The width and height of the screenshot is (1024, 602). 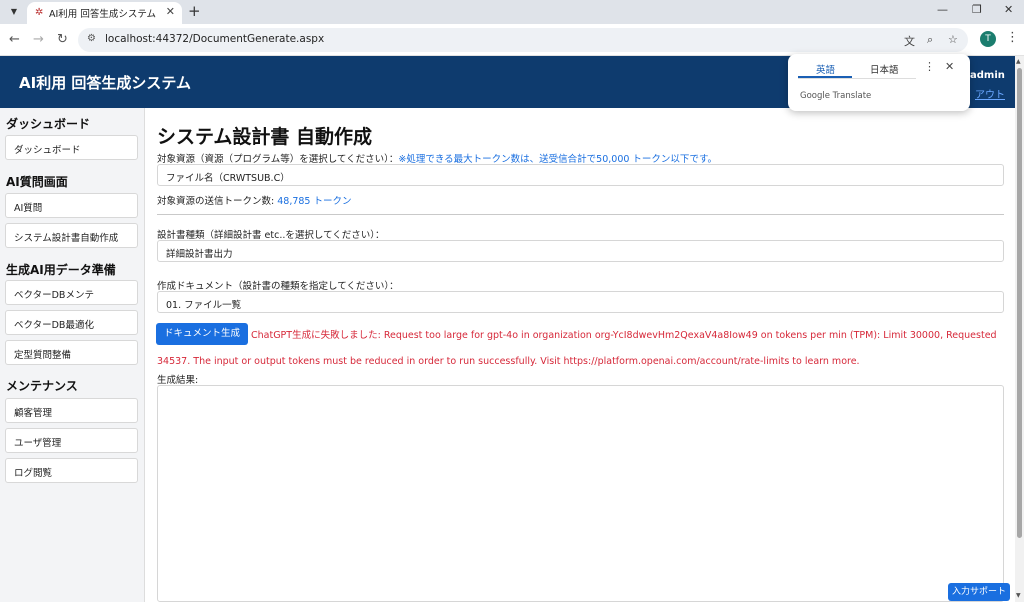 What do you see at coordinates (71, 235) in the screenshot?
I see `sidebar-item-design-doc: システム設計書自動作成` at bounding box center [71, 235].